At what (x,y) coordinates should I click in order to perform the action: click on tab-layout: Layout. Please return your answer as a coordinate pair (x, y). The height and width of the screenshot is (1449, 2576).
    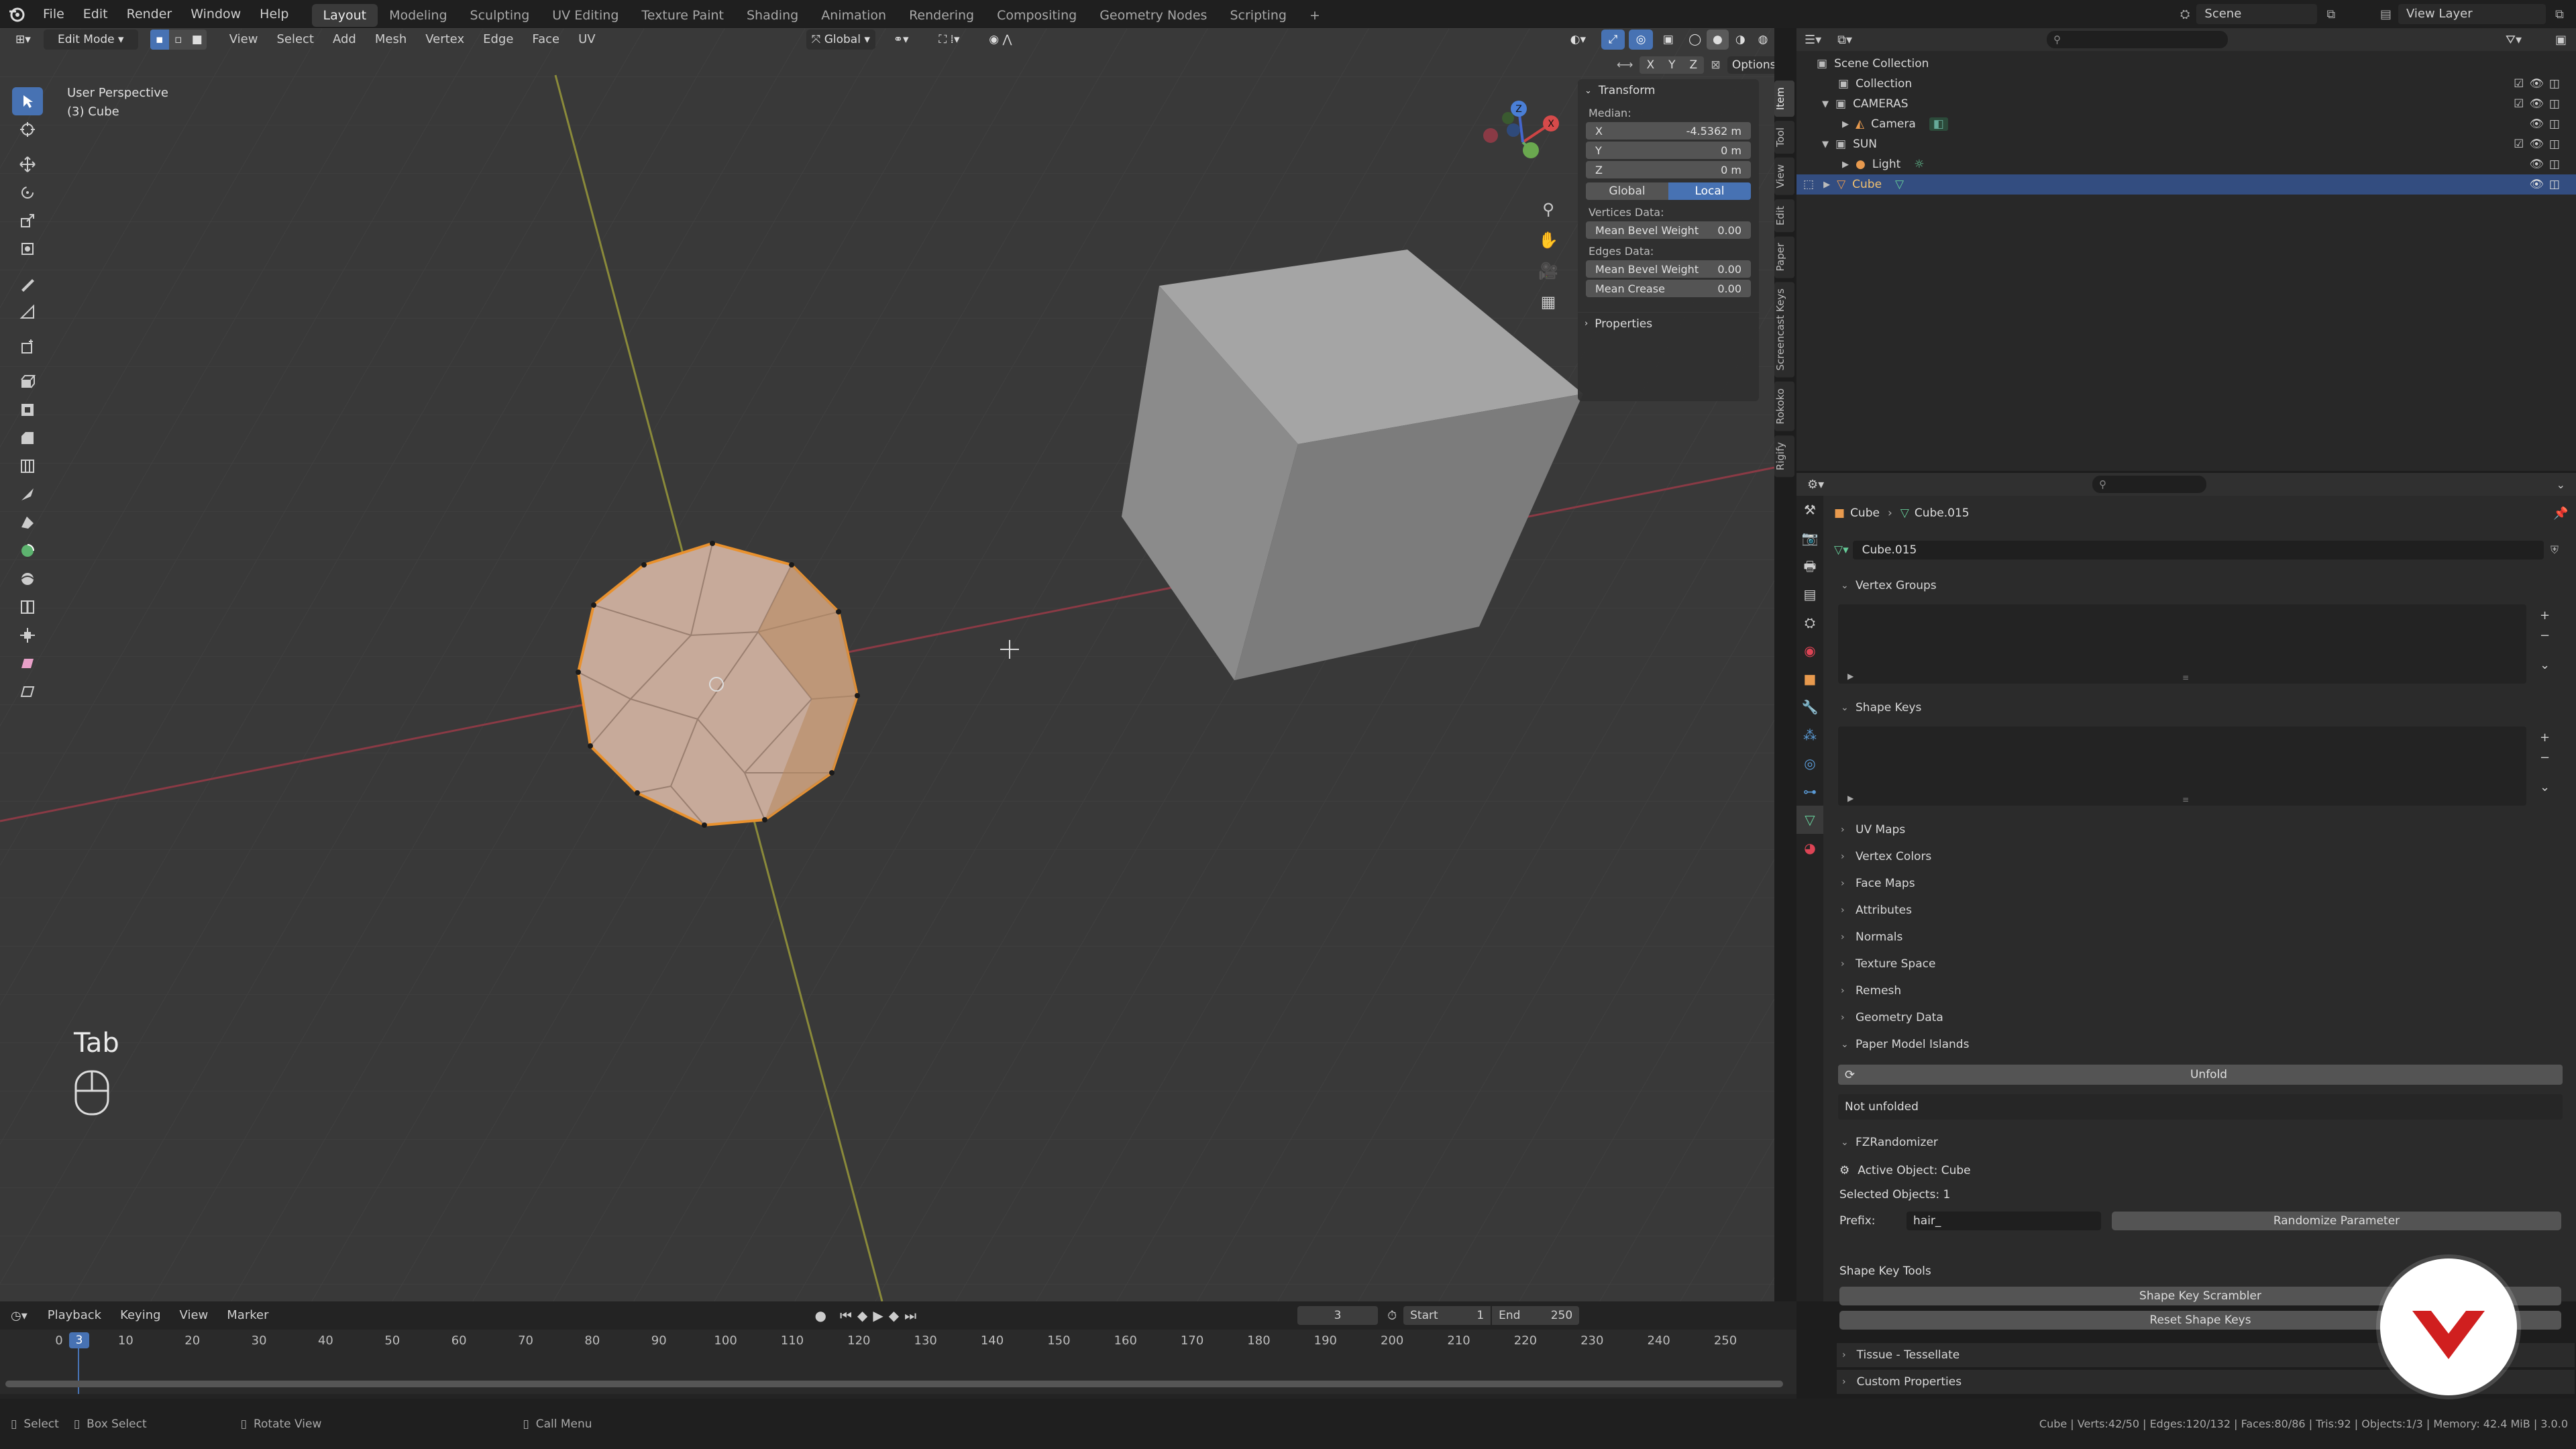
    Looking at the image, I should click on (344, 15).